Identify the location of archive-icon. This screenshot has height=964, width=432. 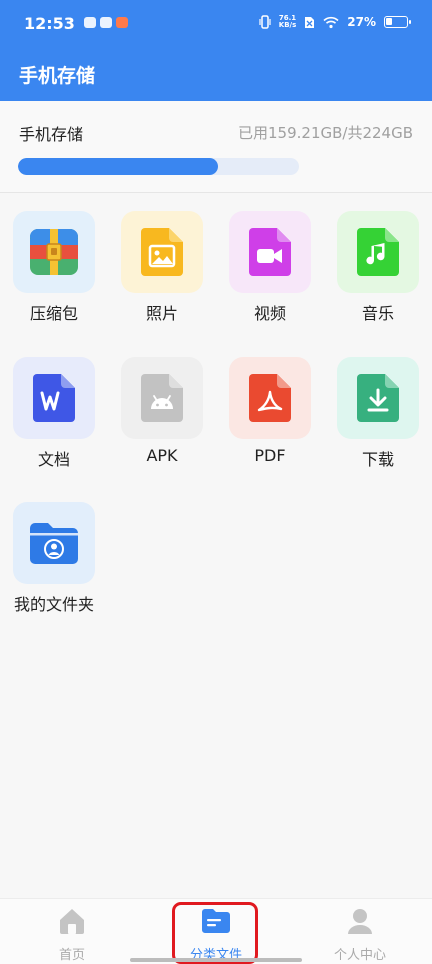
(54, 252).